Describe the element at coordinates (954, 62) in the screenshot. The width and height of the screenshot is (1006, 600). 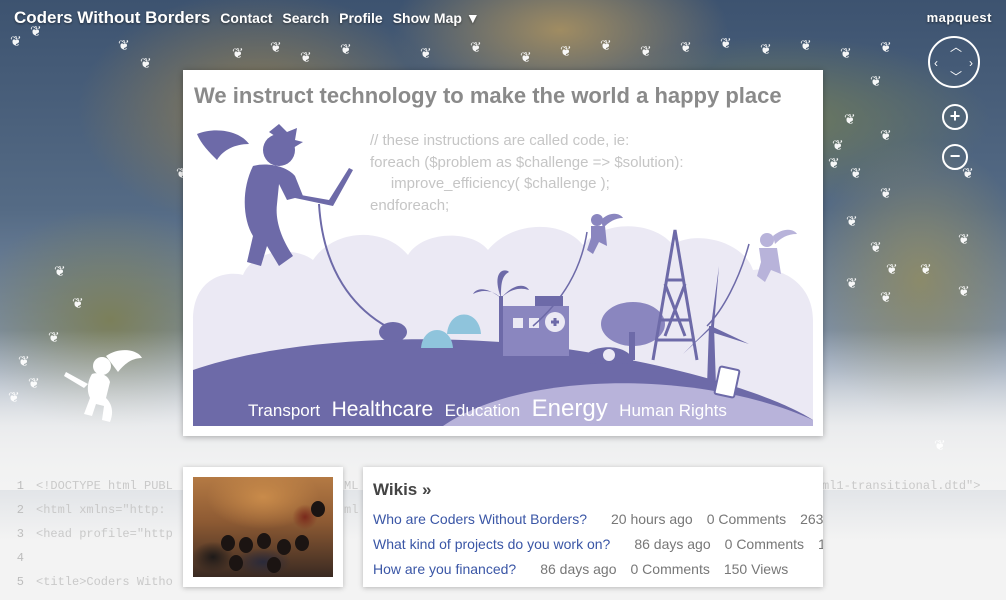
I see `map-pan-control: ︿ ‹ › ﹀` at that location.